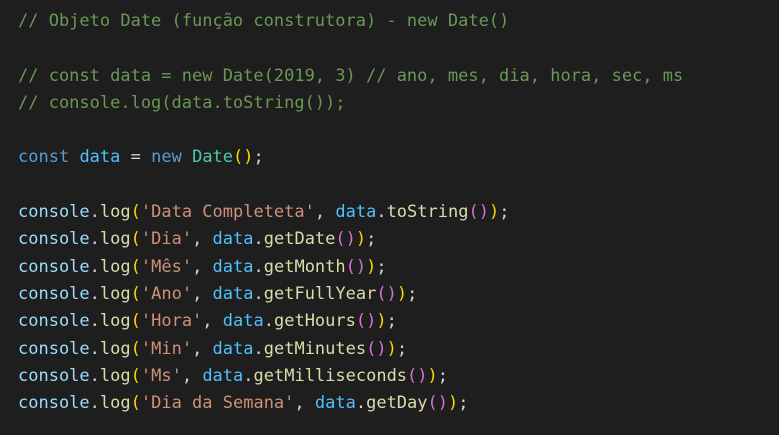 Image resolution: width=779 pixels, height=435 pixels. I want to click on code-token-string: 'Hora', so click(171, 321).